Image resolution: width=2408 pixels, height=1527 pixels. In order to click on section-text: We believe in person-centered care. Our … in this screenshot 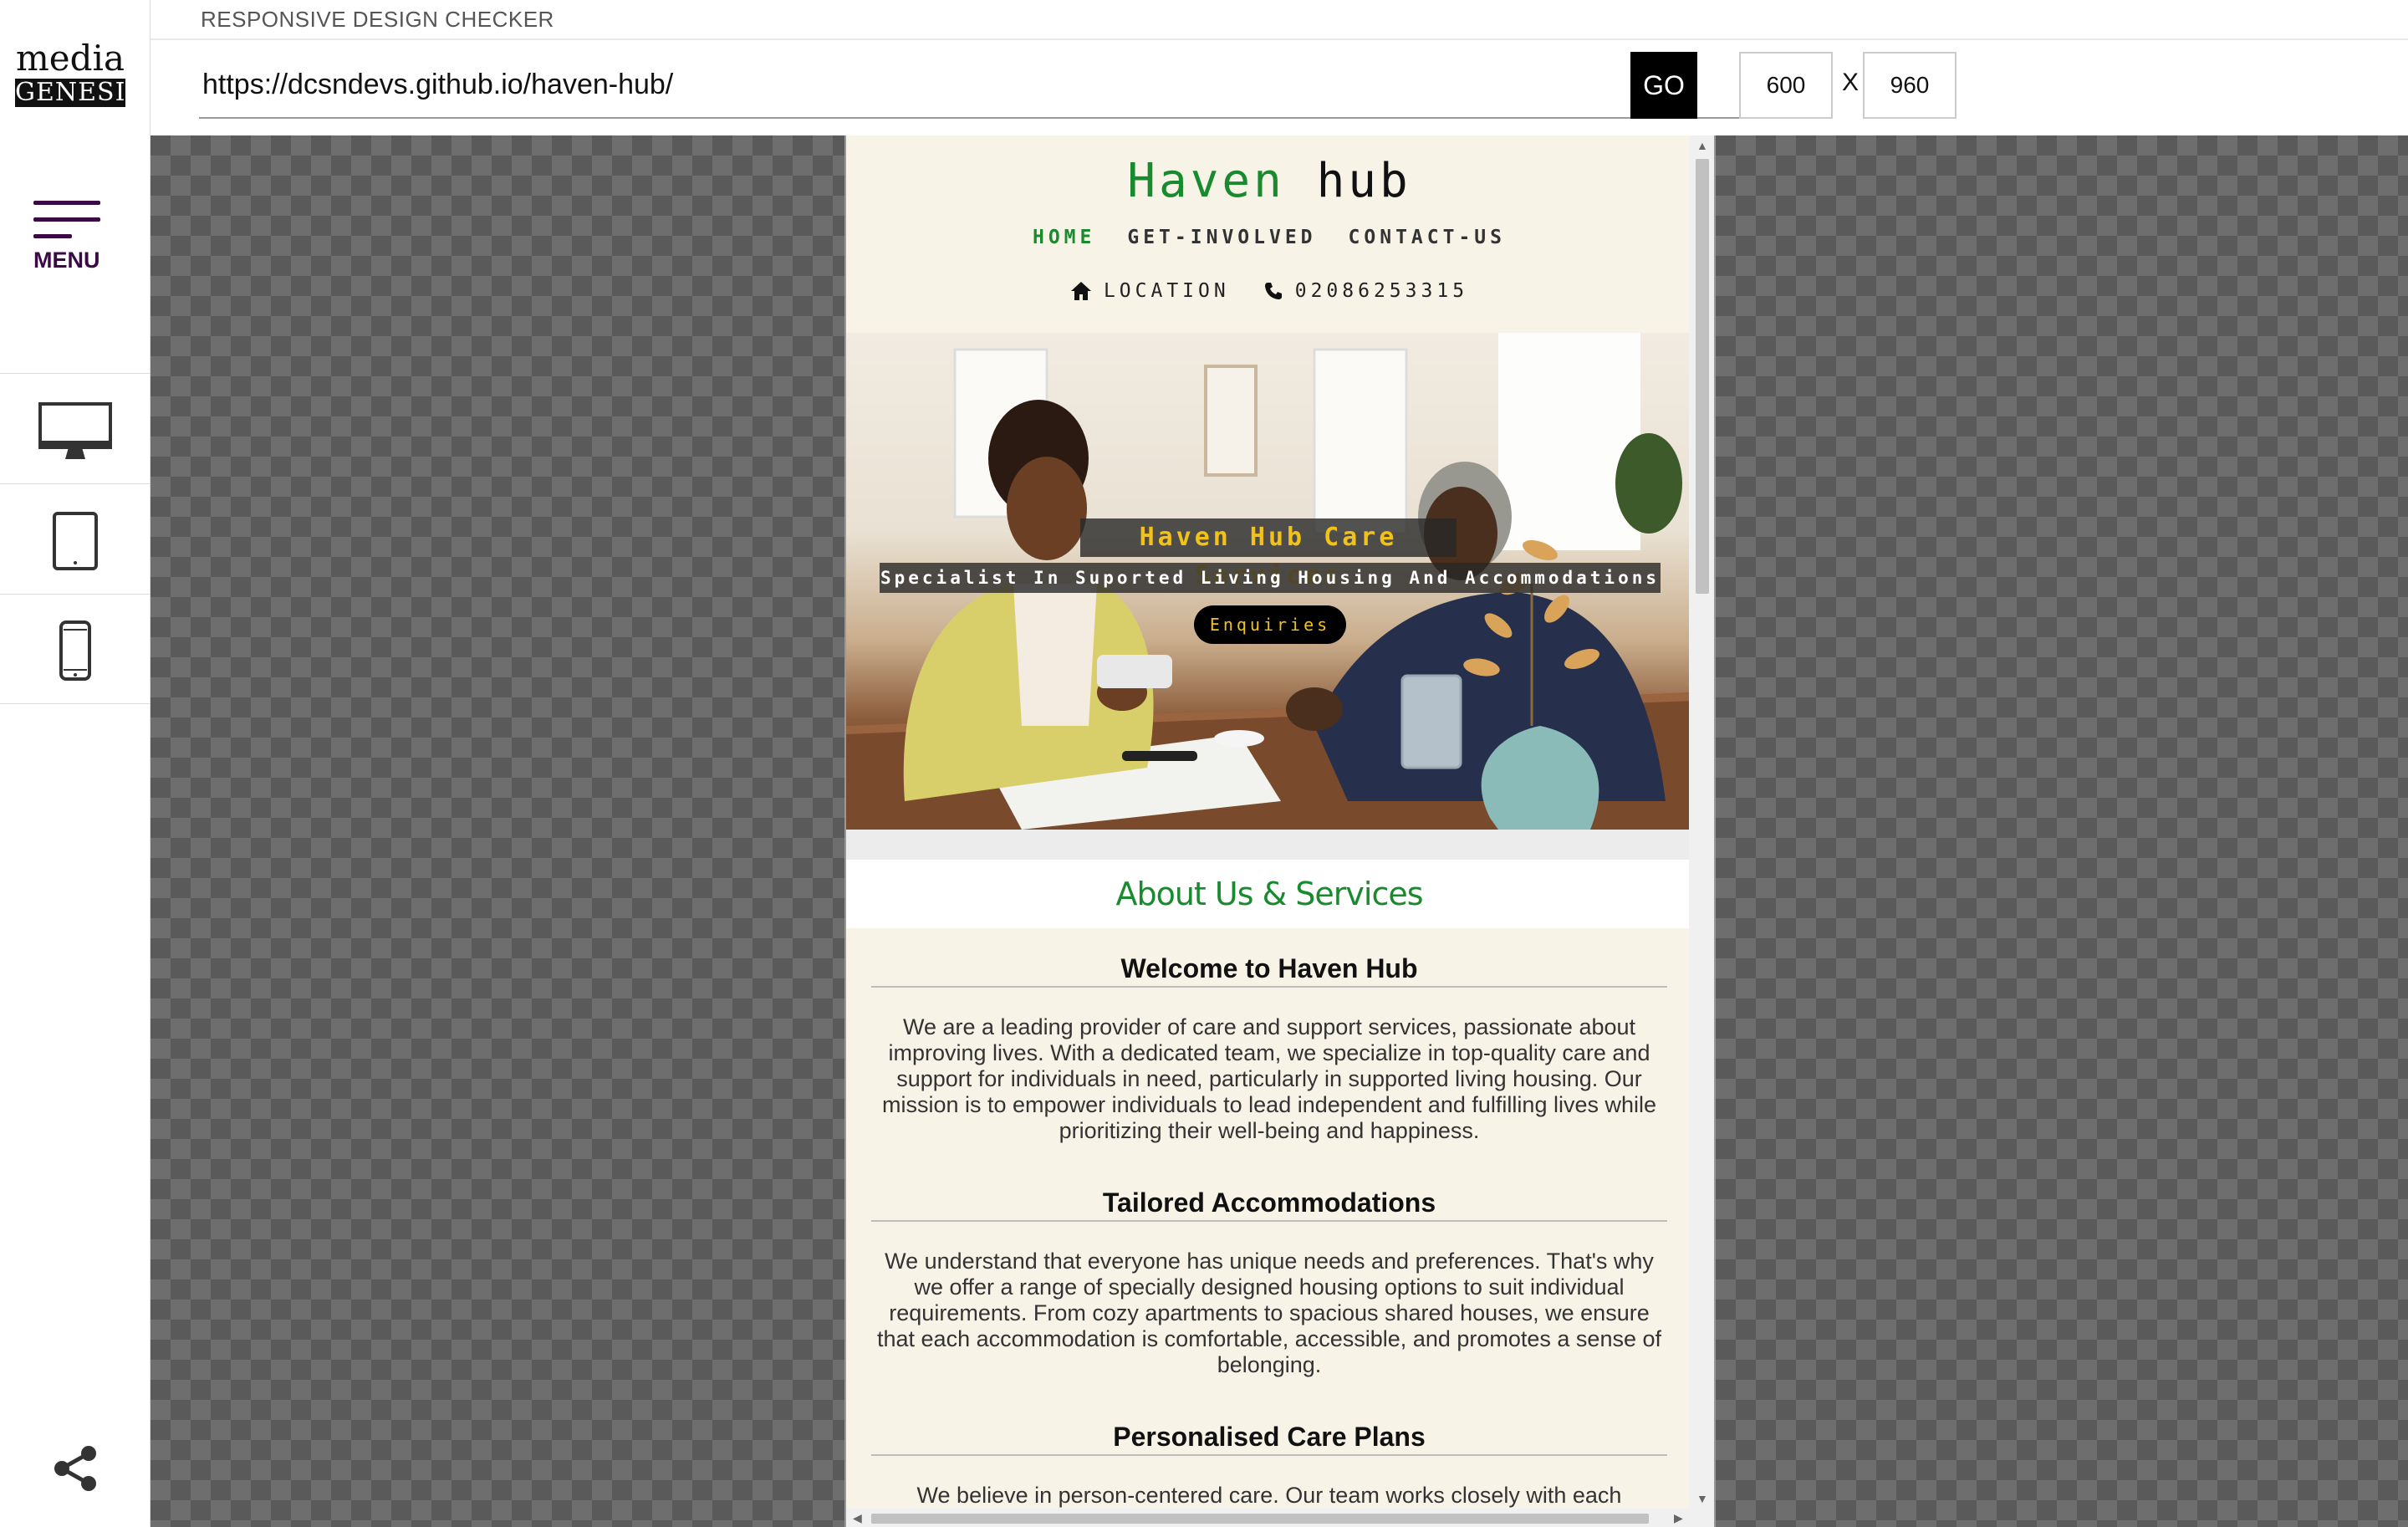, I will do `click(1269, 1496)`.